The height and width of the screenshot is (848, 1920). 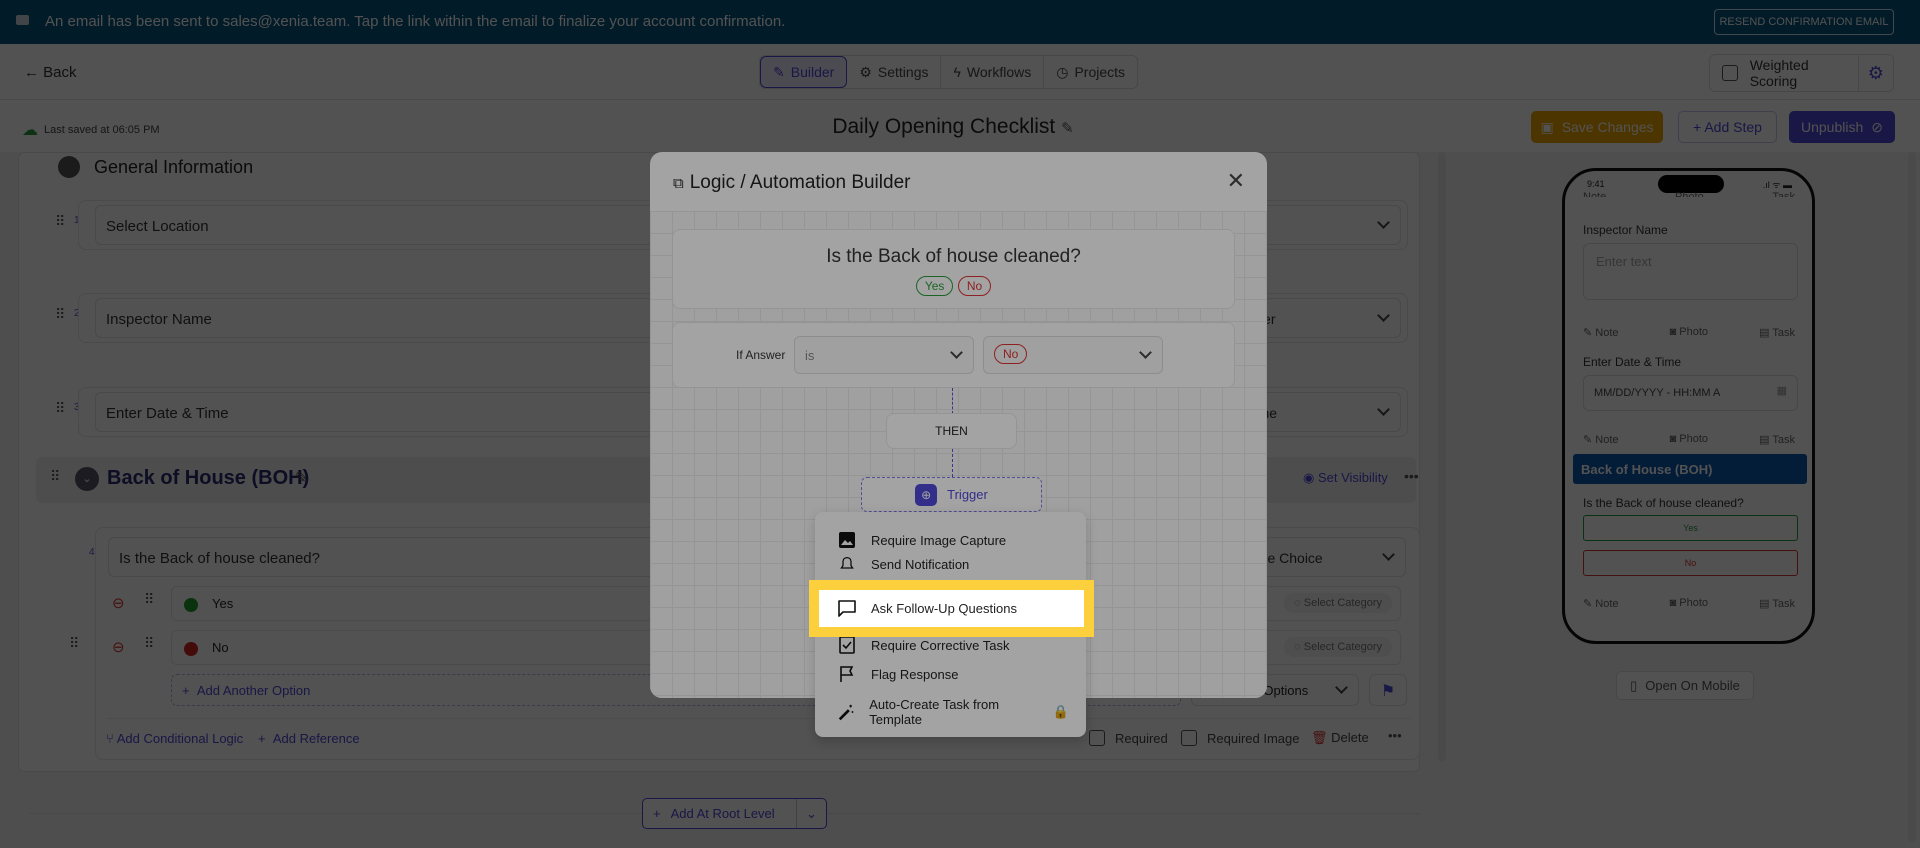 I want to click on highlighted-menu-item-ask-follow-up: Ask Follow-Up Questions, so click(x=951, y=608).